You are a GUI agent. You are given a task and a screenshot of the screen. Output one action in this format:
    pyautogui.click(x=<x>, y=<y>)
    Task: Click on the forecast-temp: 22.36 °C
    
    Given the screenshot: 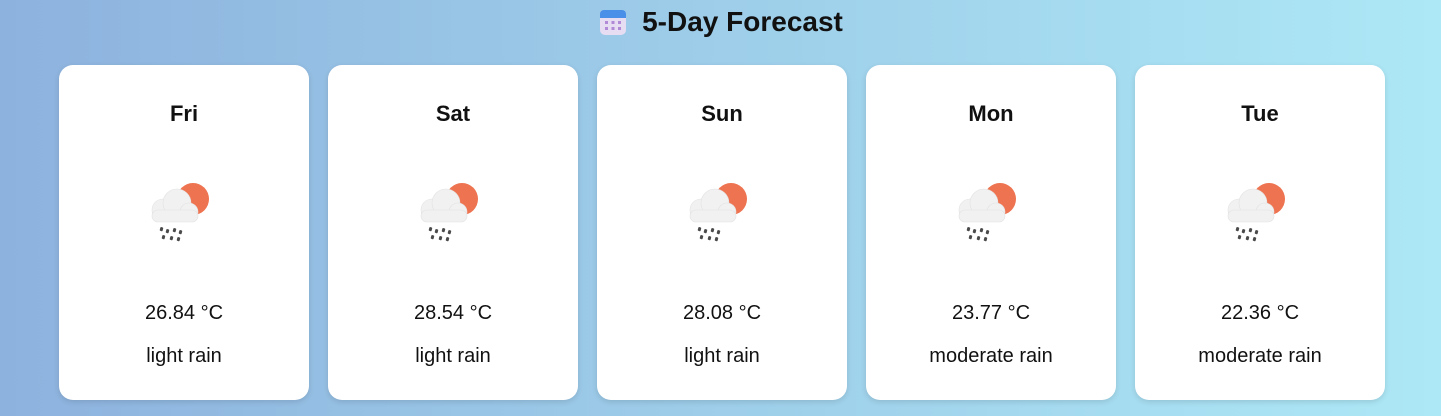 What is the action you would take?
    pyautogui.click(x=1260, y=313)
    